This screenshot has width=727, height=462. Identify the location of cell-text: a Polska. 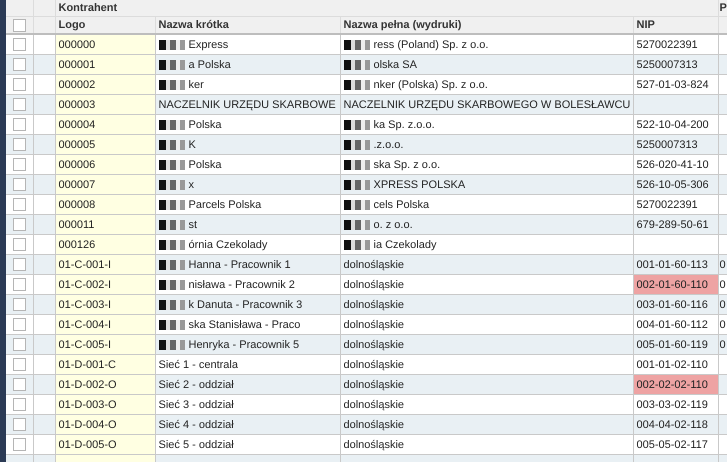
(209, 64).